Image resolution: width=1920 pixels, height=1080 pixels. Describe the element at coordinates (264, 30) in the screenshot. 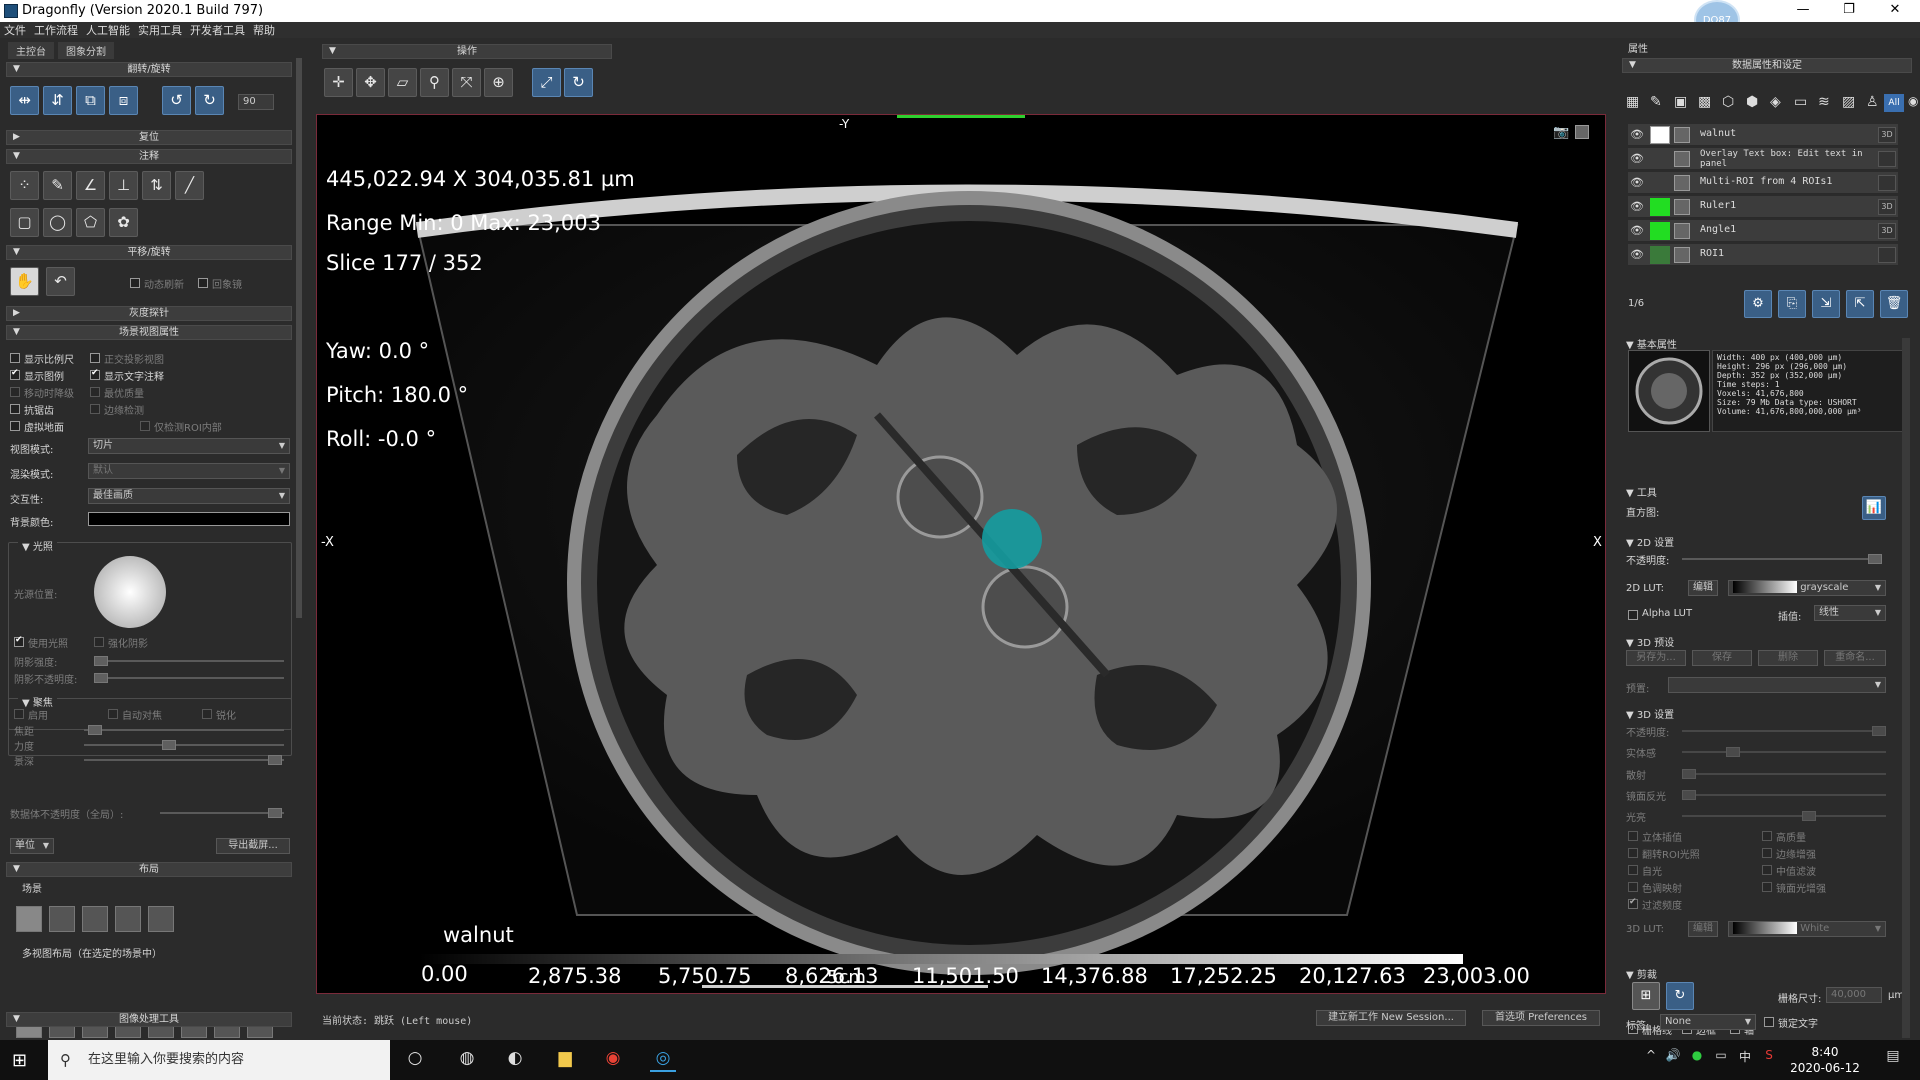

I see `menu-help: 帮助` at that location.